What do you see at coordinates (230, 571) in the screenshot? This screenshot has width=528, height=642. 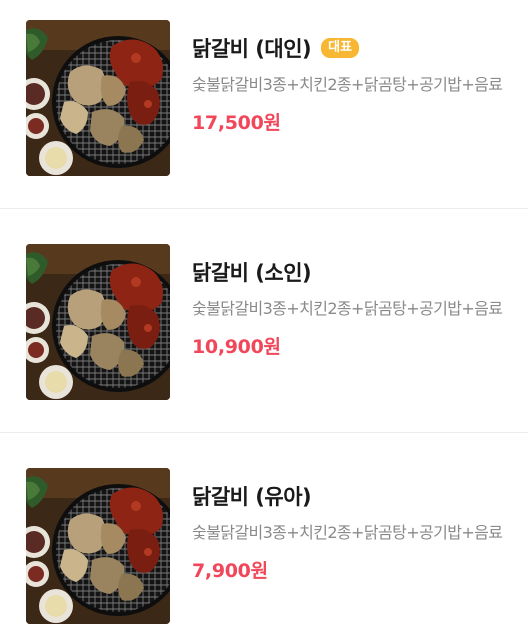 I see `menu-item-price: 7,900원` at bounding box center [230, 571].